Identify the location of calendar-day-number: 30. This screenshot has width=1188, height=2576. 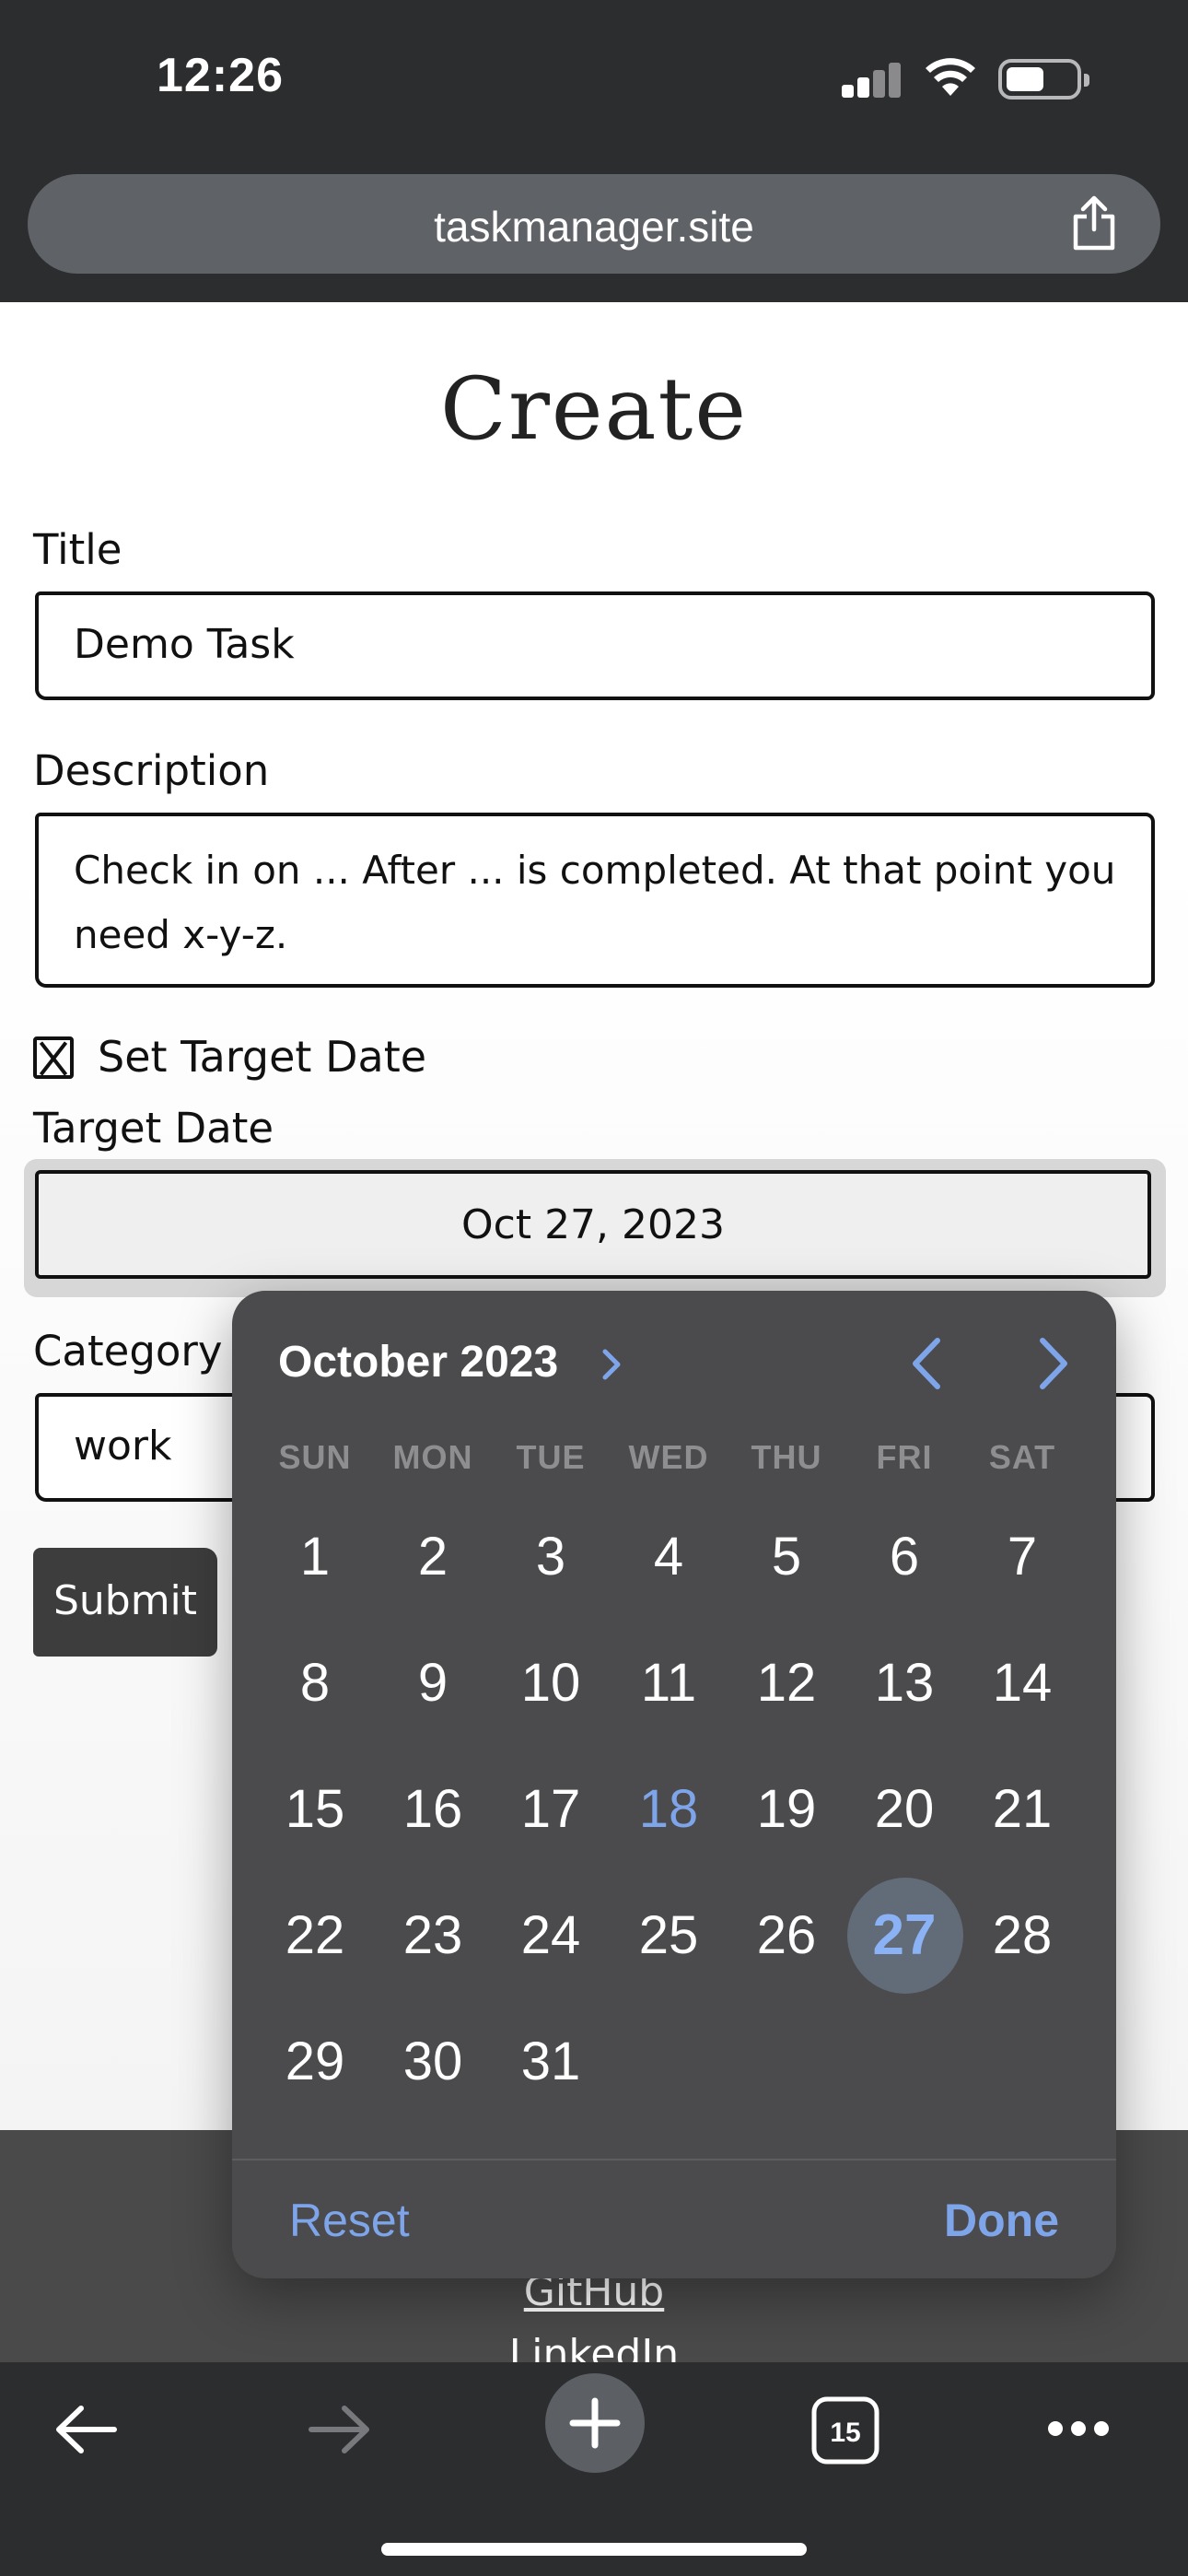
(432, 2061).